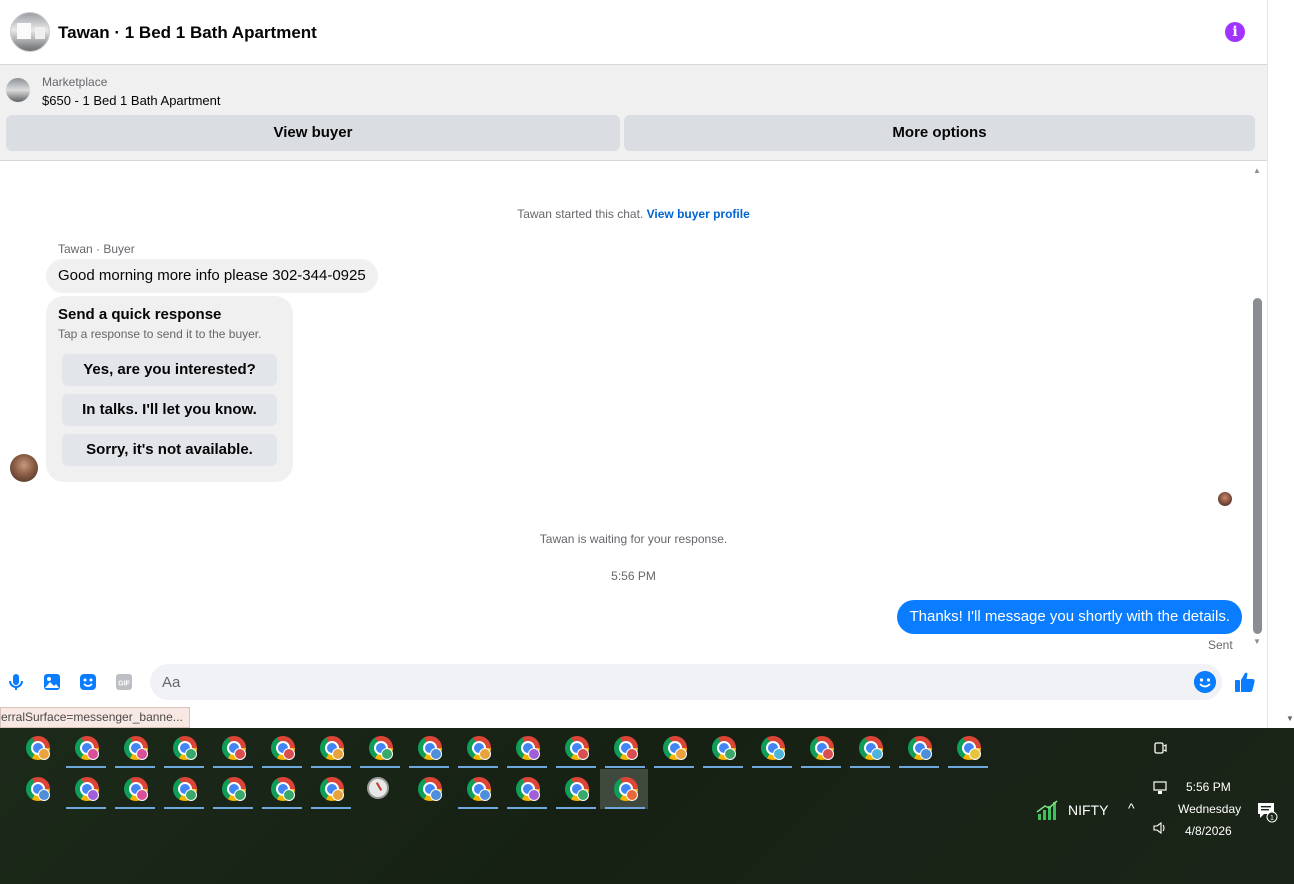 The height and width of the screenshot is (884, 1294). I want to click on clock-app-icon, so click(378, 788).